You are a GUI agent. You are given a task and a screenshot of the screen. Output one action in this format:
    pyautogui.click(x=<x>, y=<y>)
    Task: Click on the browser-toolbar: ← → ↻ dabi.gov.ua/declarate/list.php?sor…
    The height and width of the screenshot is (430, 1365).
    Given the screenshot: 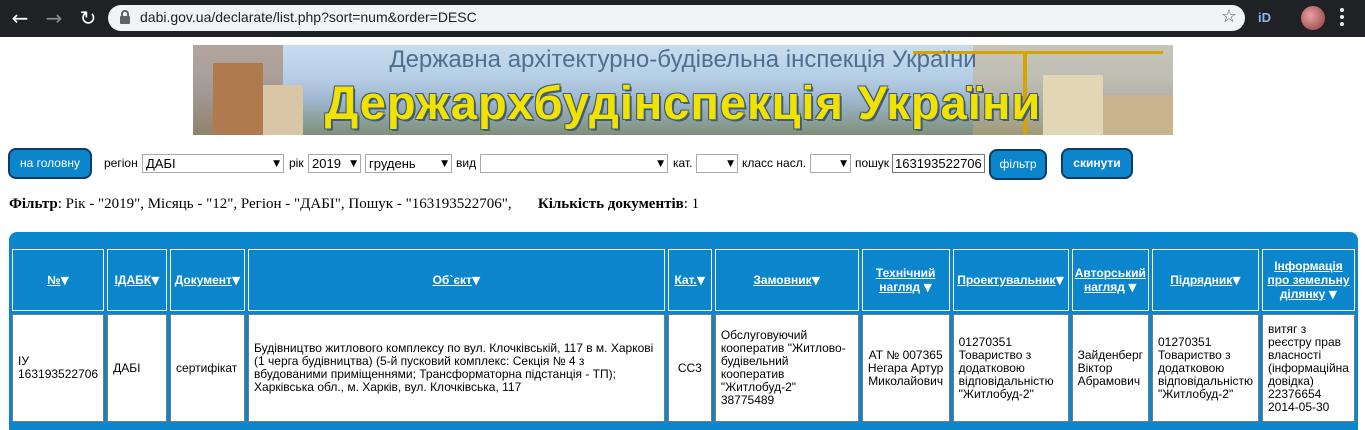 What is the action you would take?
    pyautogui.click(x=682, y=18)
    